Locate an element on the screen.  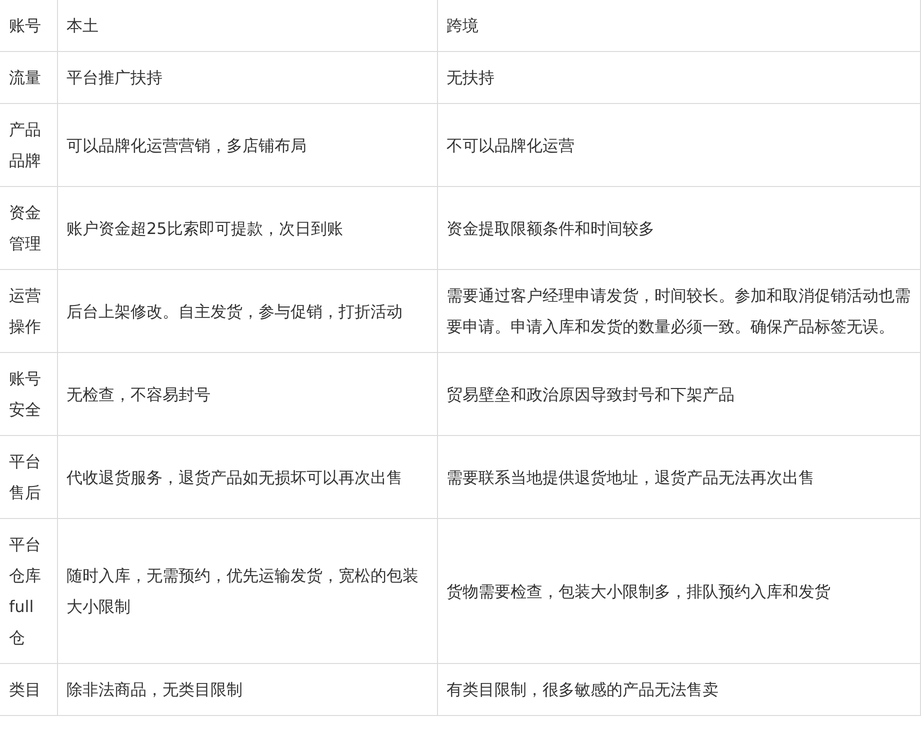
row-header: 平台仓库full仓 is located at coordinates (28, 591).